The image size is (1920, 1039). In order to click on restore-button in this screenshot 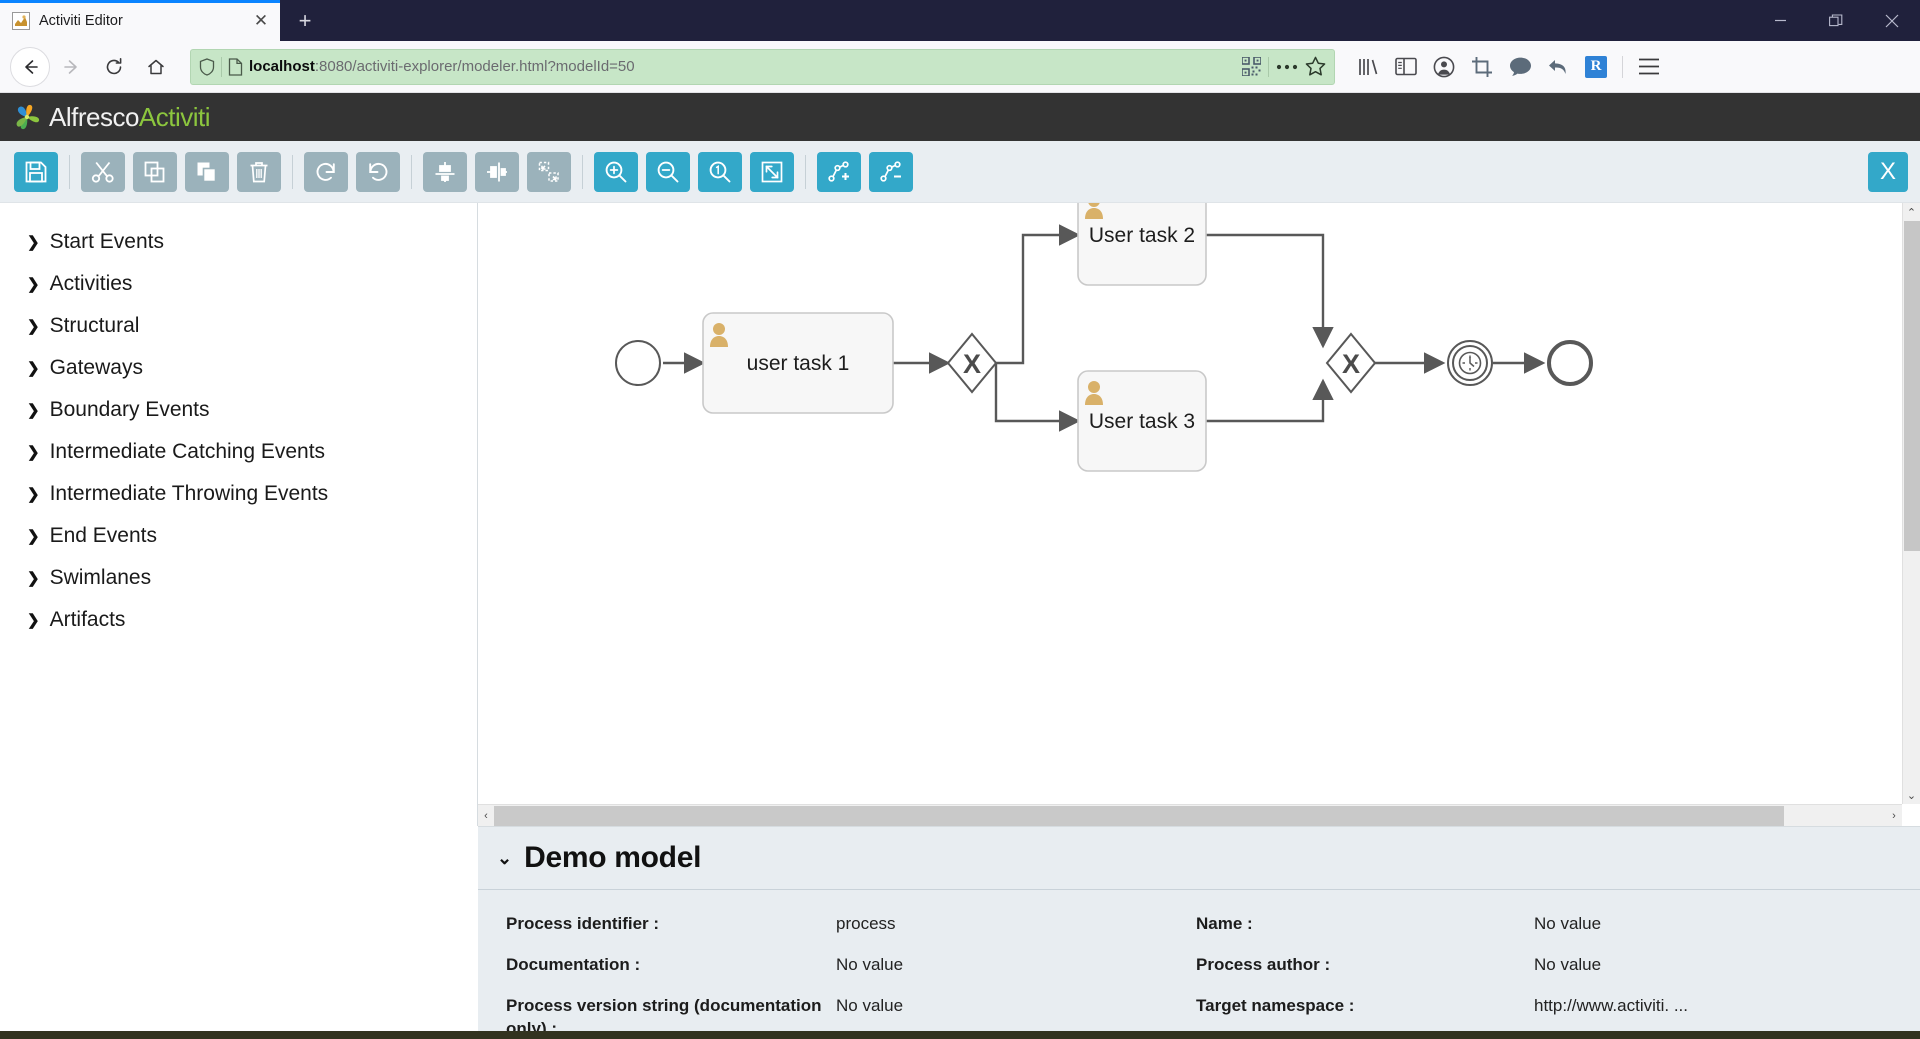, I will do `click(1836, 20)`.